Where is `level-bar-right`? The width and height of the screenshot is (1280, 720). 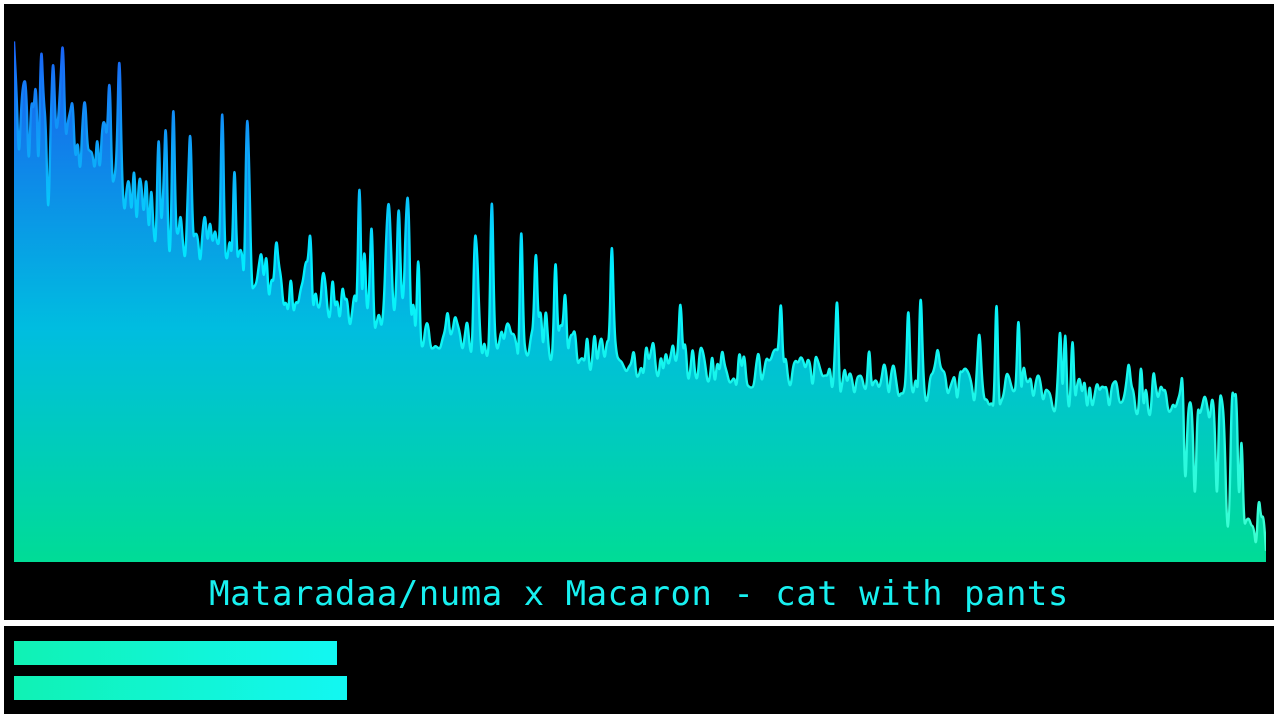 level-bar-right is located at coordinates (180, 688).